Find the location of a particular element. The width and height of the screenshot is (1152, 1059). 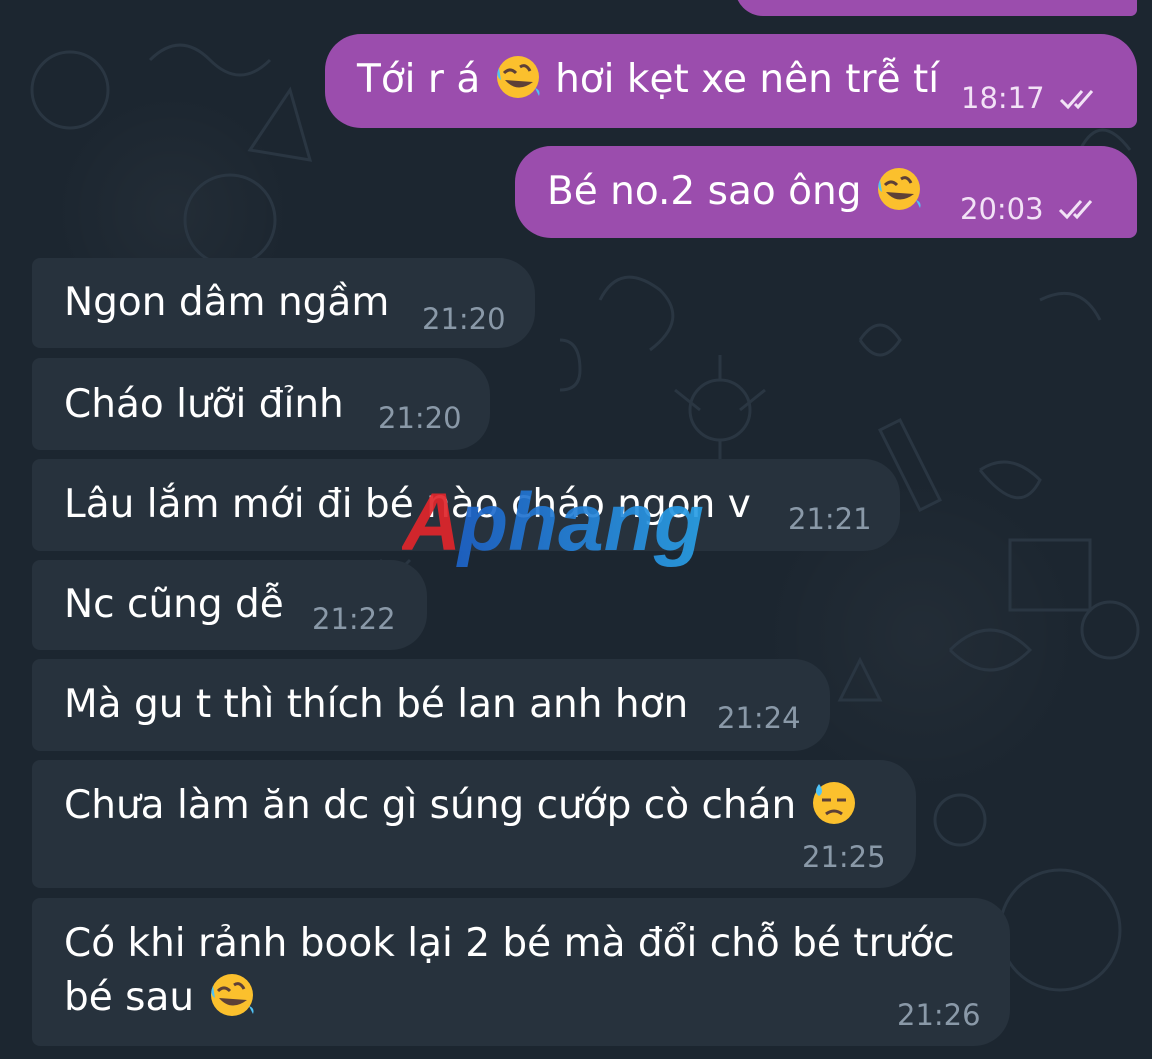

message-bubble-incoming: Cháo lưỡi đỉnh 21:20 is located at coordinates (261, 404).